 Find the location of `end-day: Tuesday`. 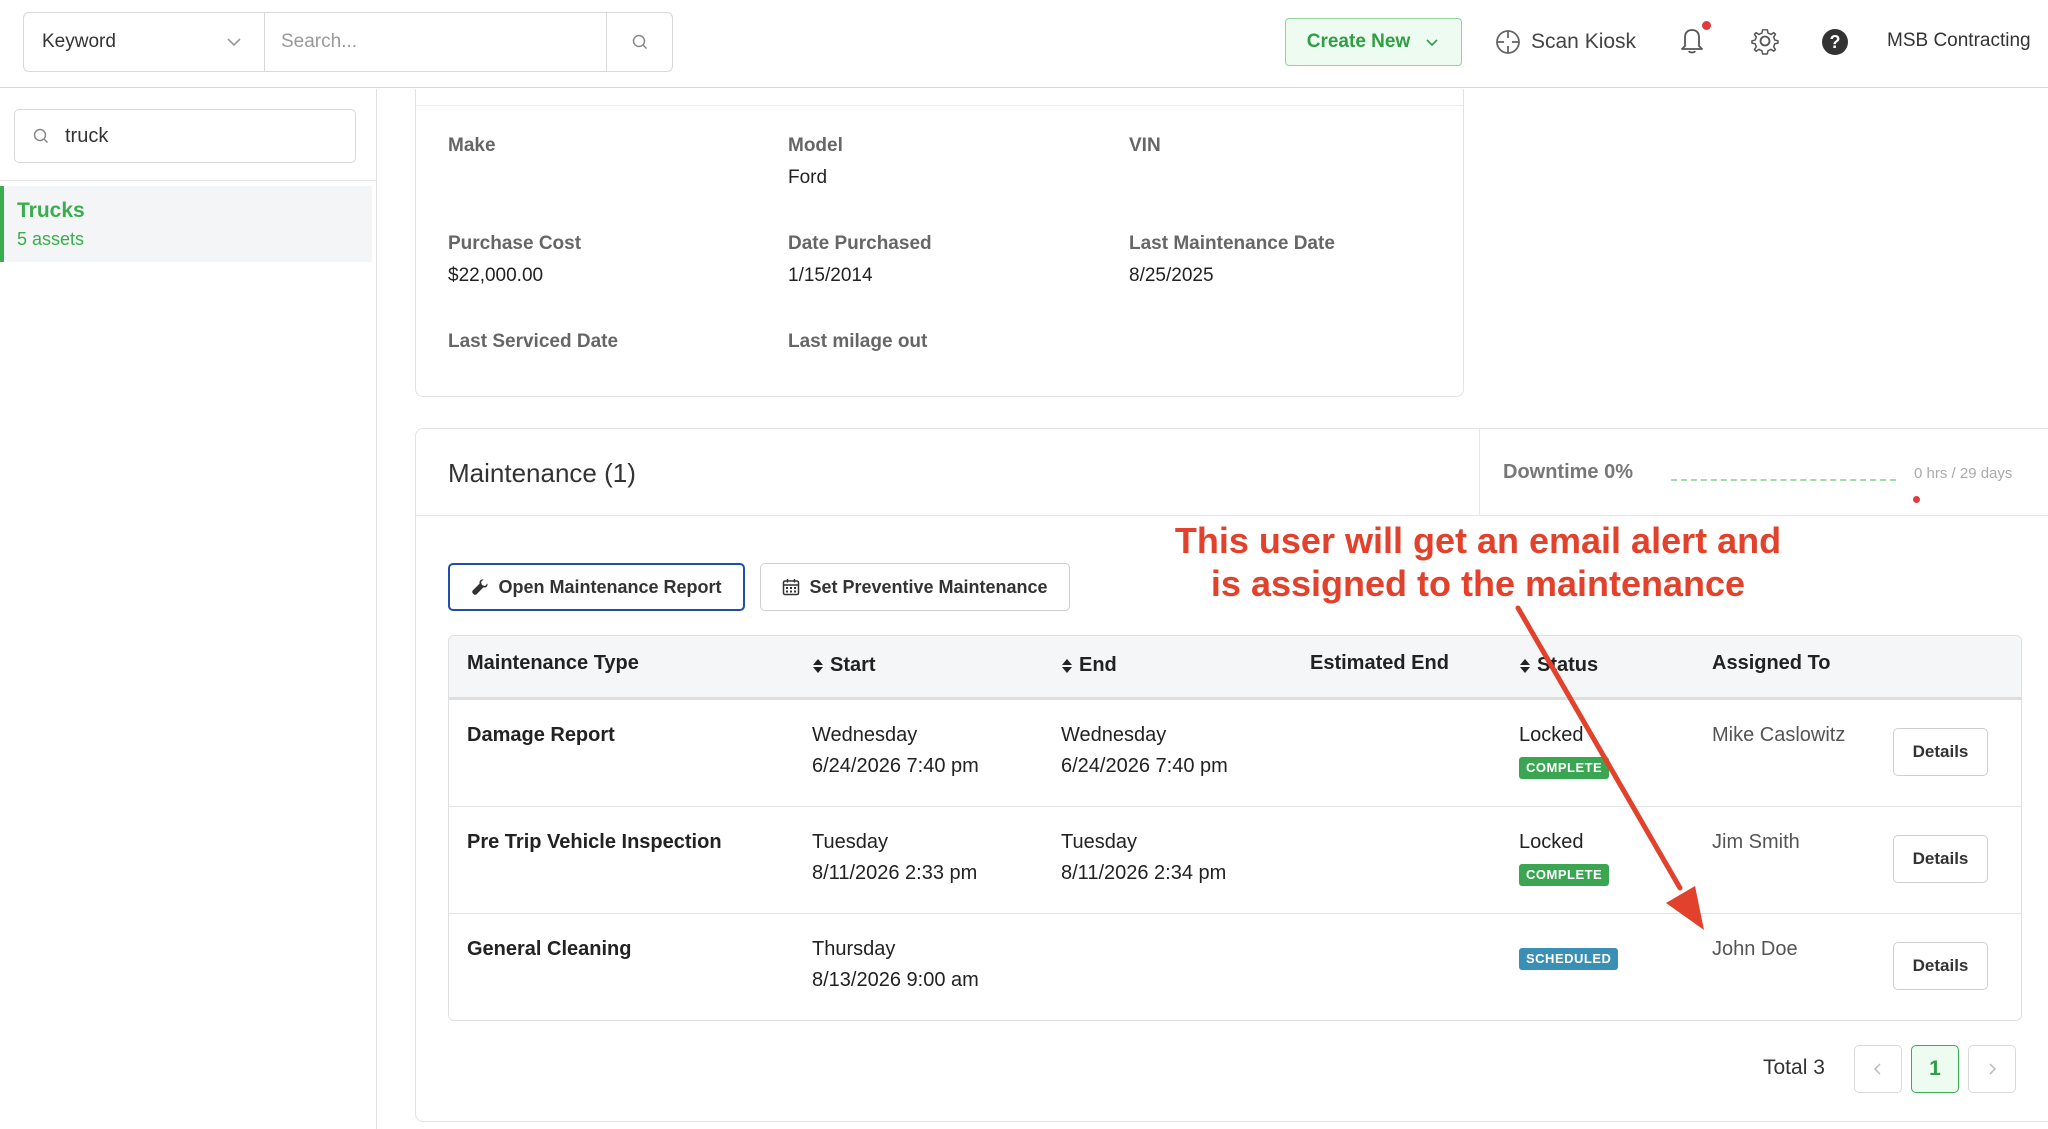

end-day: Tuesday is located at coordinates (1099, 842).